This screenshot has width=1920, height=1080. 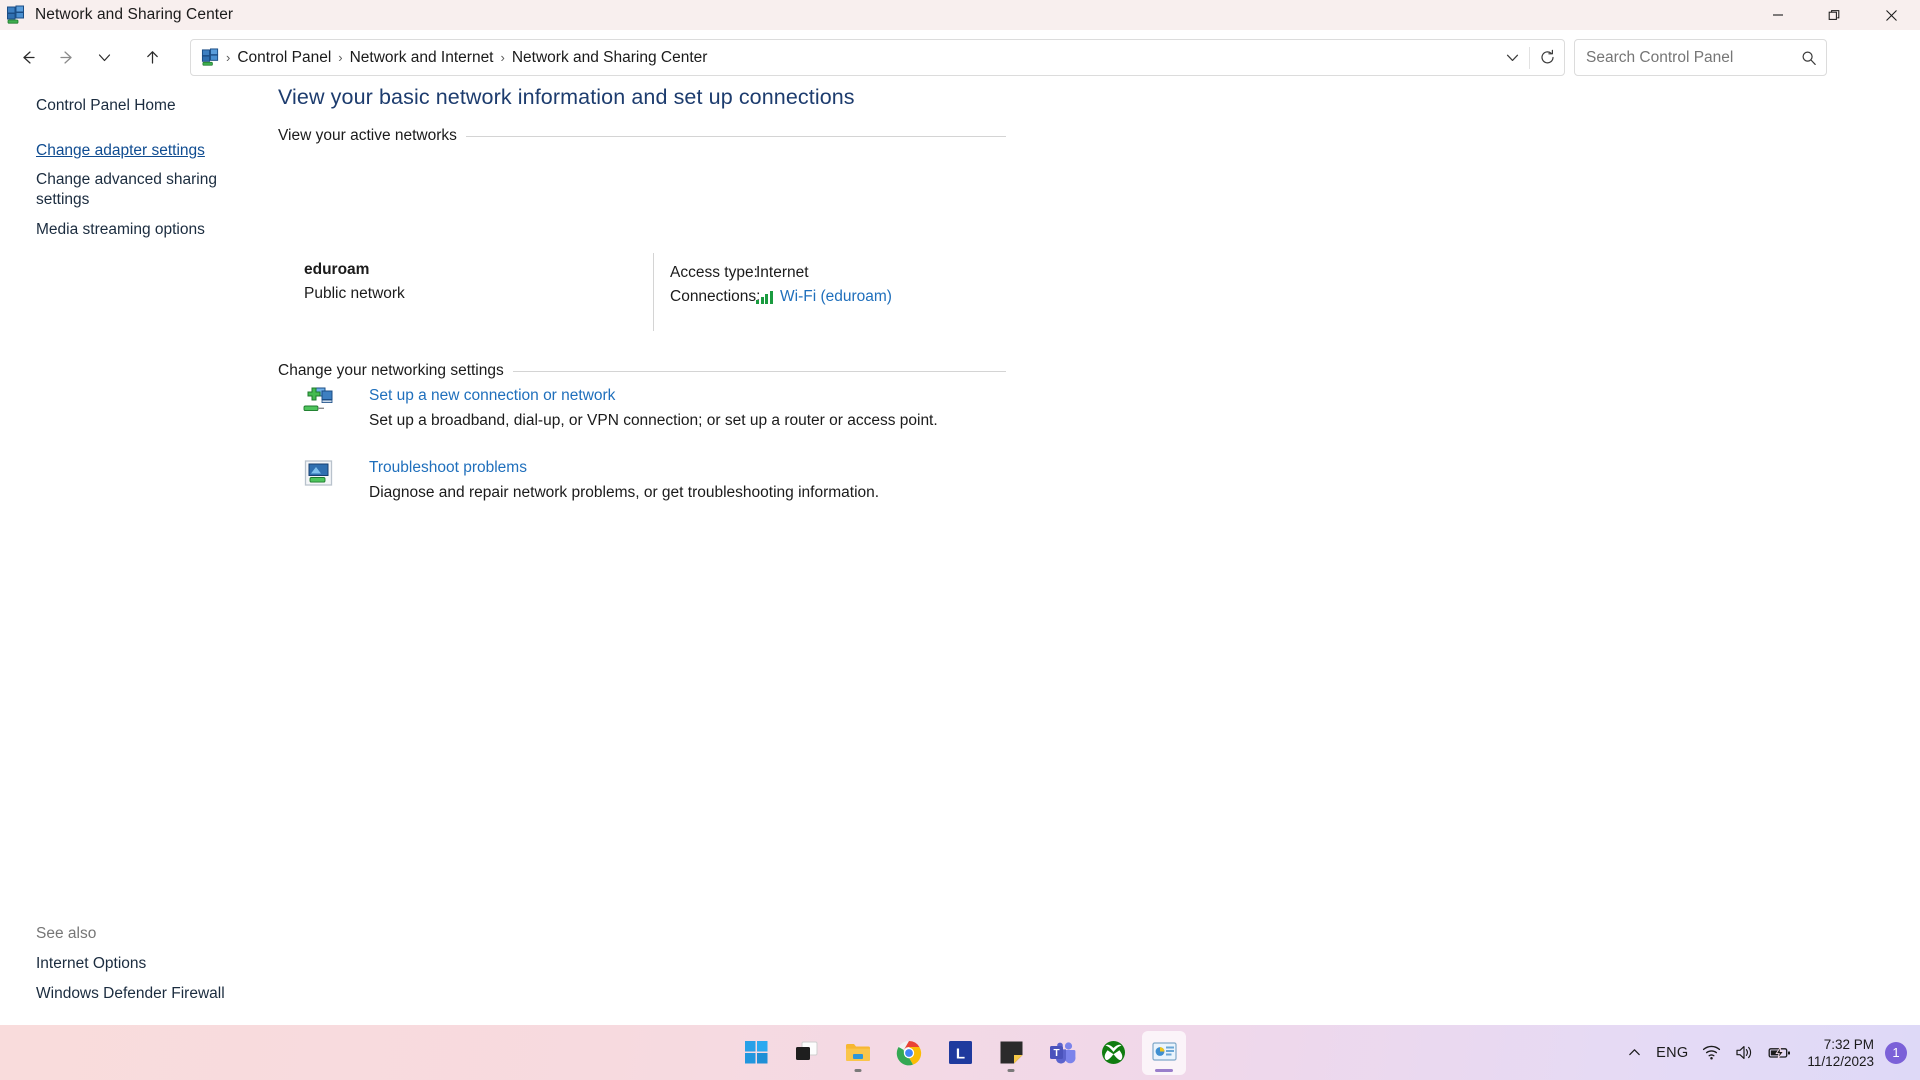 I want to click on notification-badge: 1, so click(x=1896, y=1052).